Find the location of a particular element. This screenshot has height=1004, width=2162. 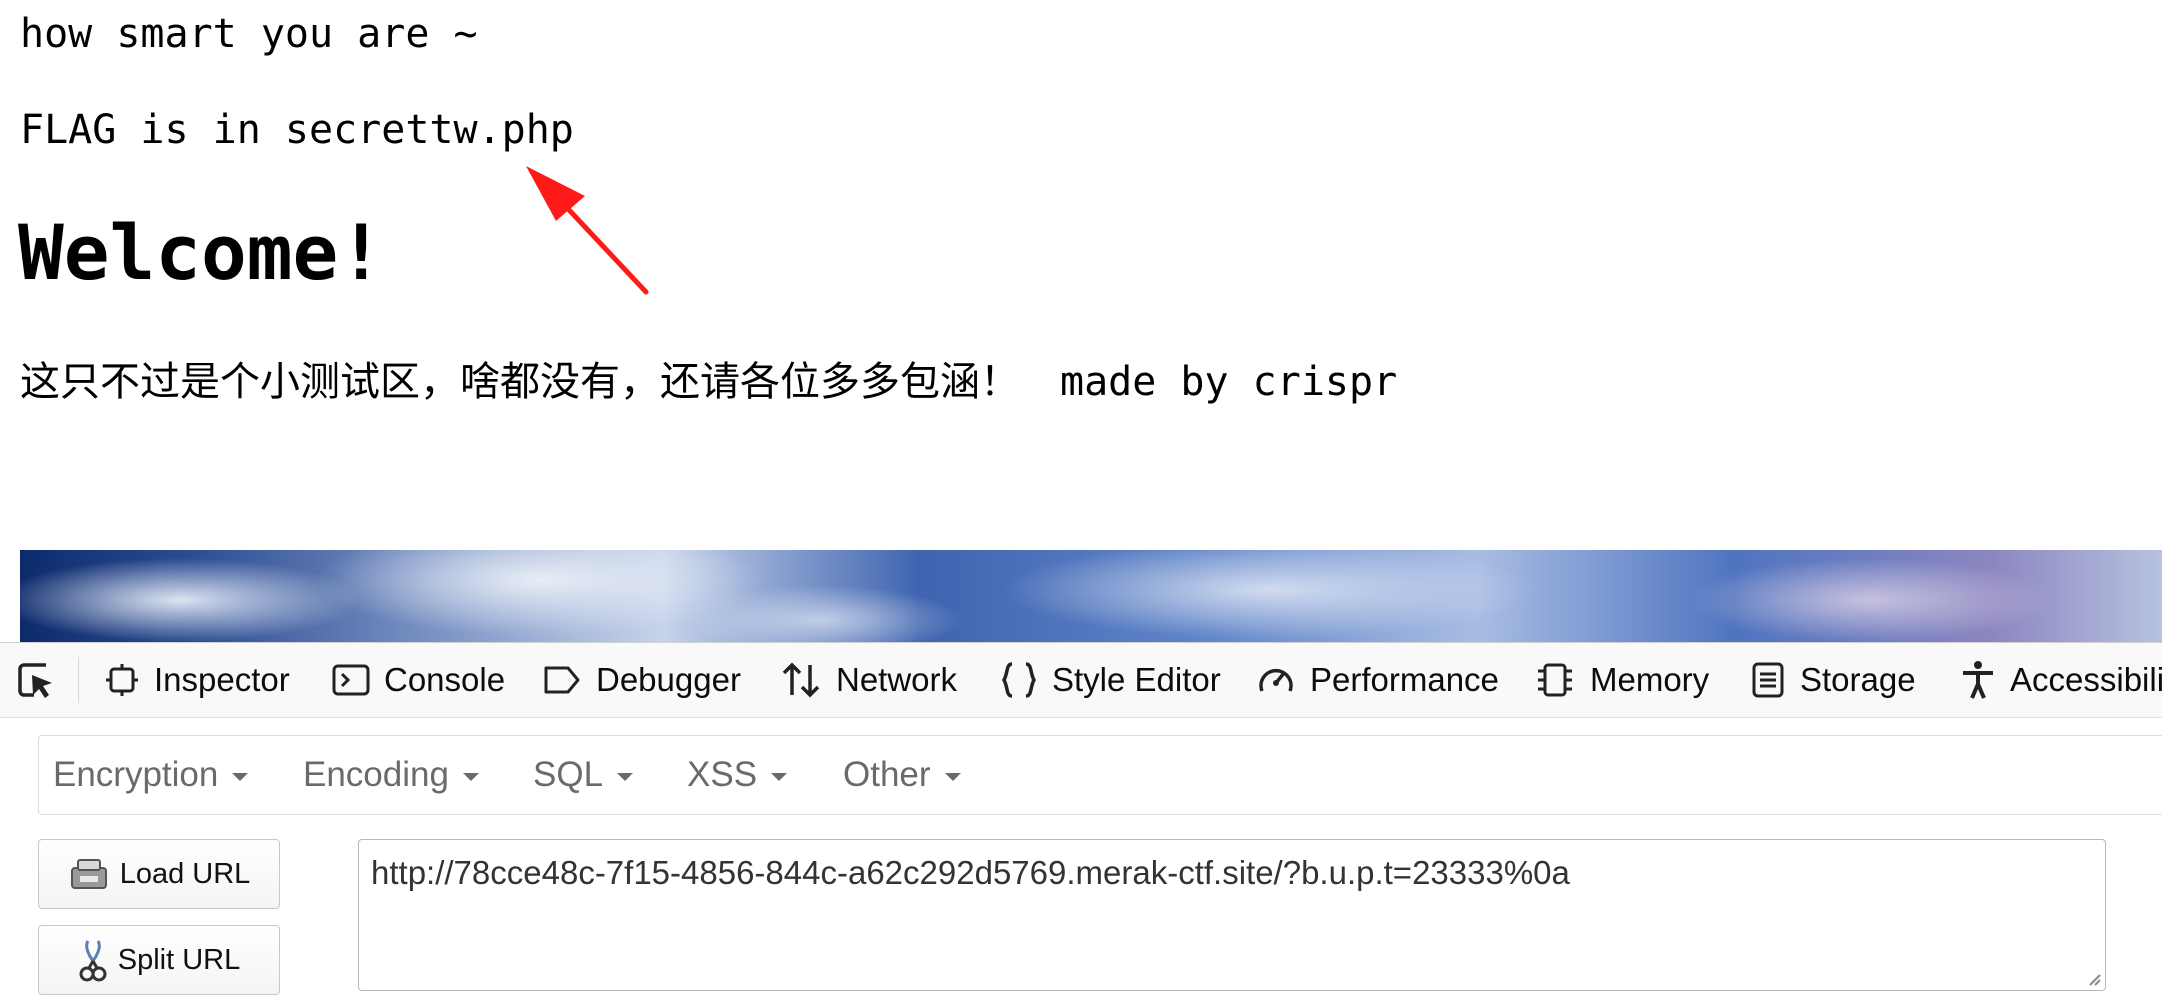

element-picker-icon is located at coordinates (35, 680).